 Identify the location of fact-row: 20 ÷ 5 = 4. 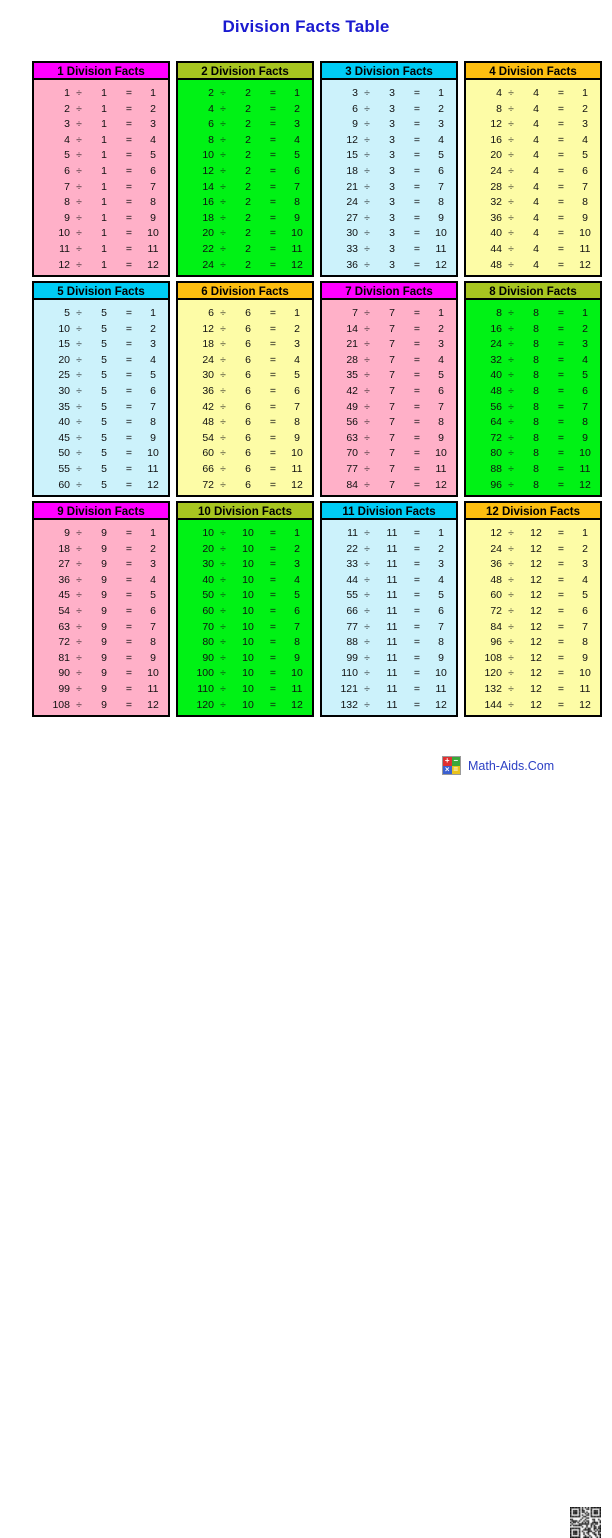
(101, 361).